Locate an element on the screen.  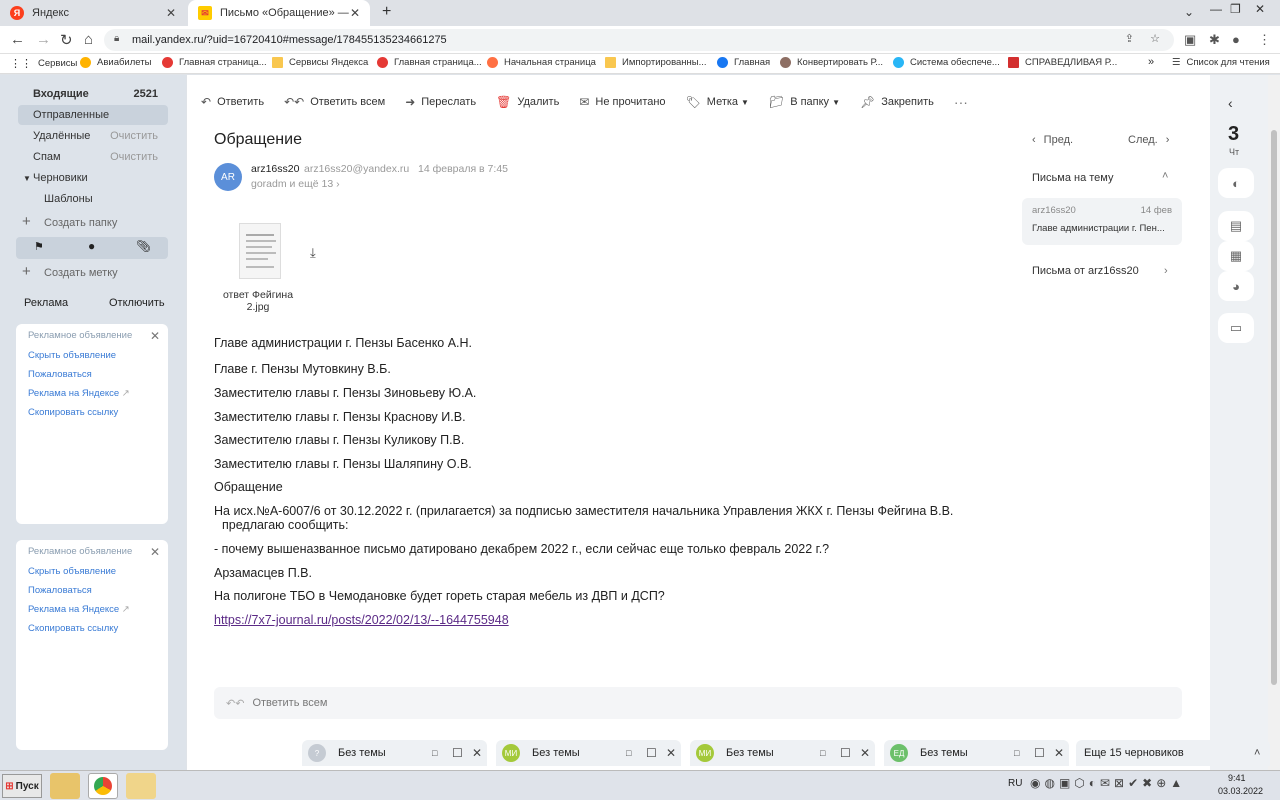
thread-header: Письма на тему ˄ is located at coordinates (1100, 177).